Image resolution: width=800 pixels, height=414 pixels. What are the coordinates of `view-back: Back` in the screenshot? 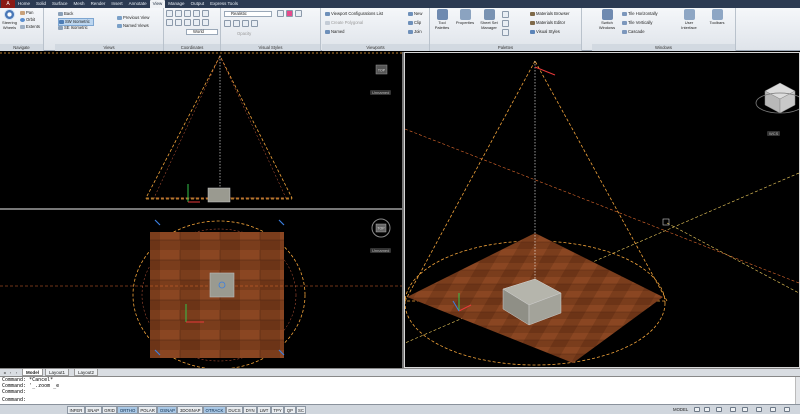 It's located at (65, 14).